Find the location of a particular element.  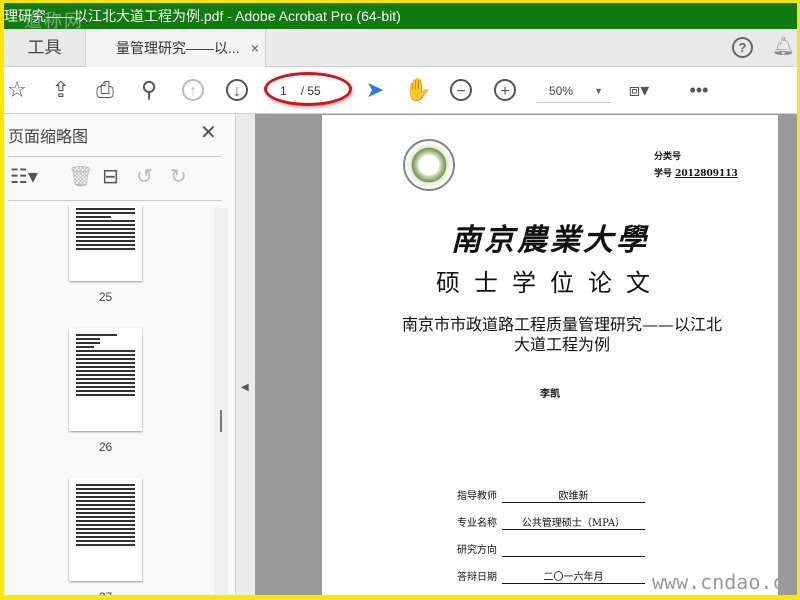

field-label: 答辩日期 is located at coordinates (477, 577).